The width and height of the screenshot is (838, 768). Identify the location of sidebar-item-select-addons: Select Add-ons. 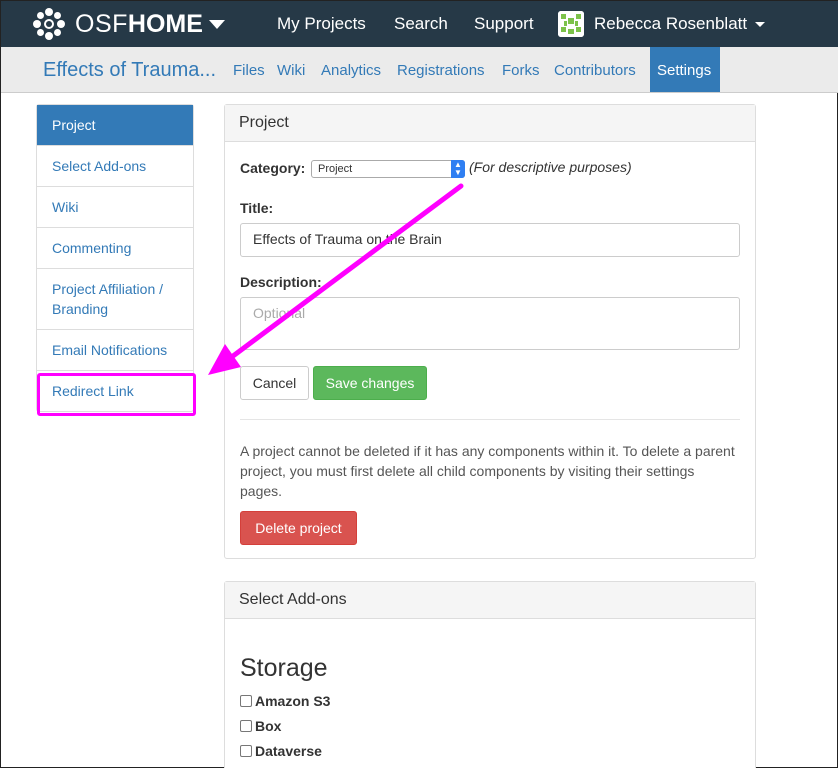
(115, 165).